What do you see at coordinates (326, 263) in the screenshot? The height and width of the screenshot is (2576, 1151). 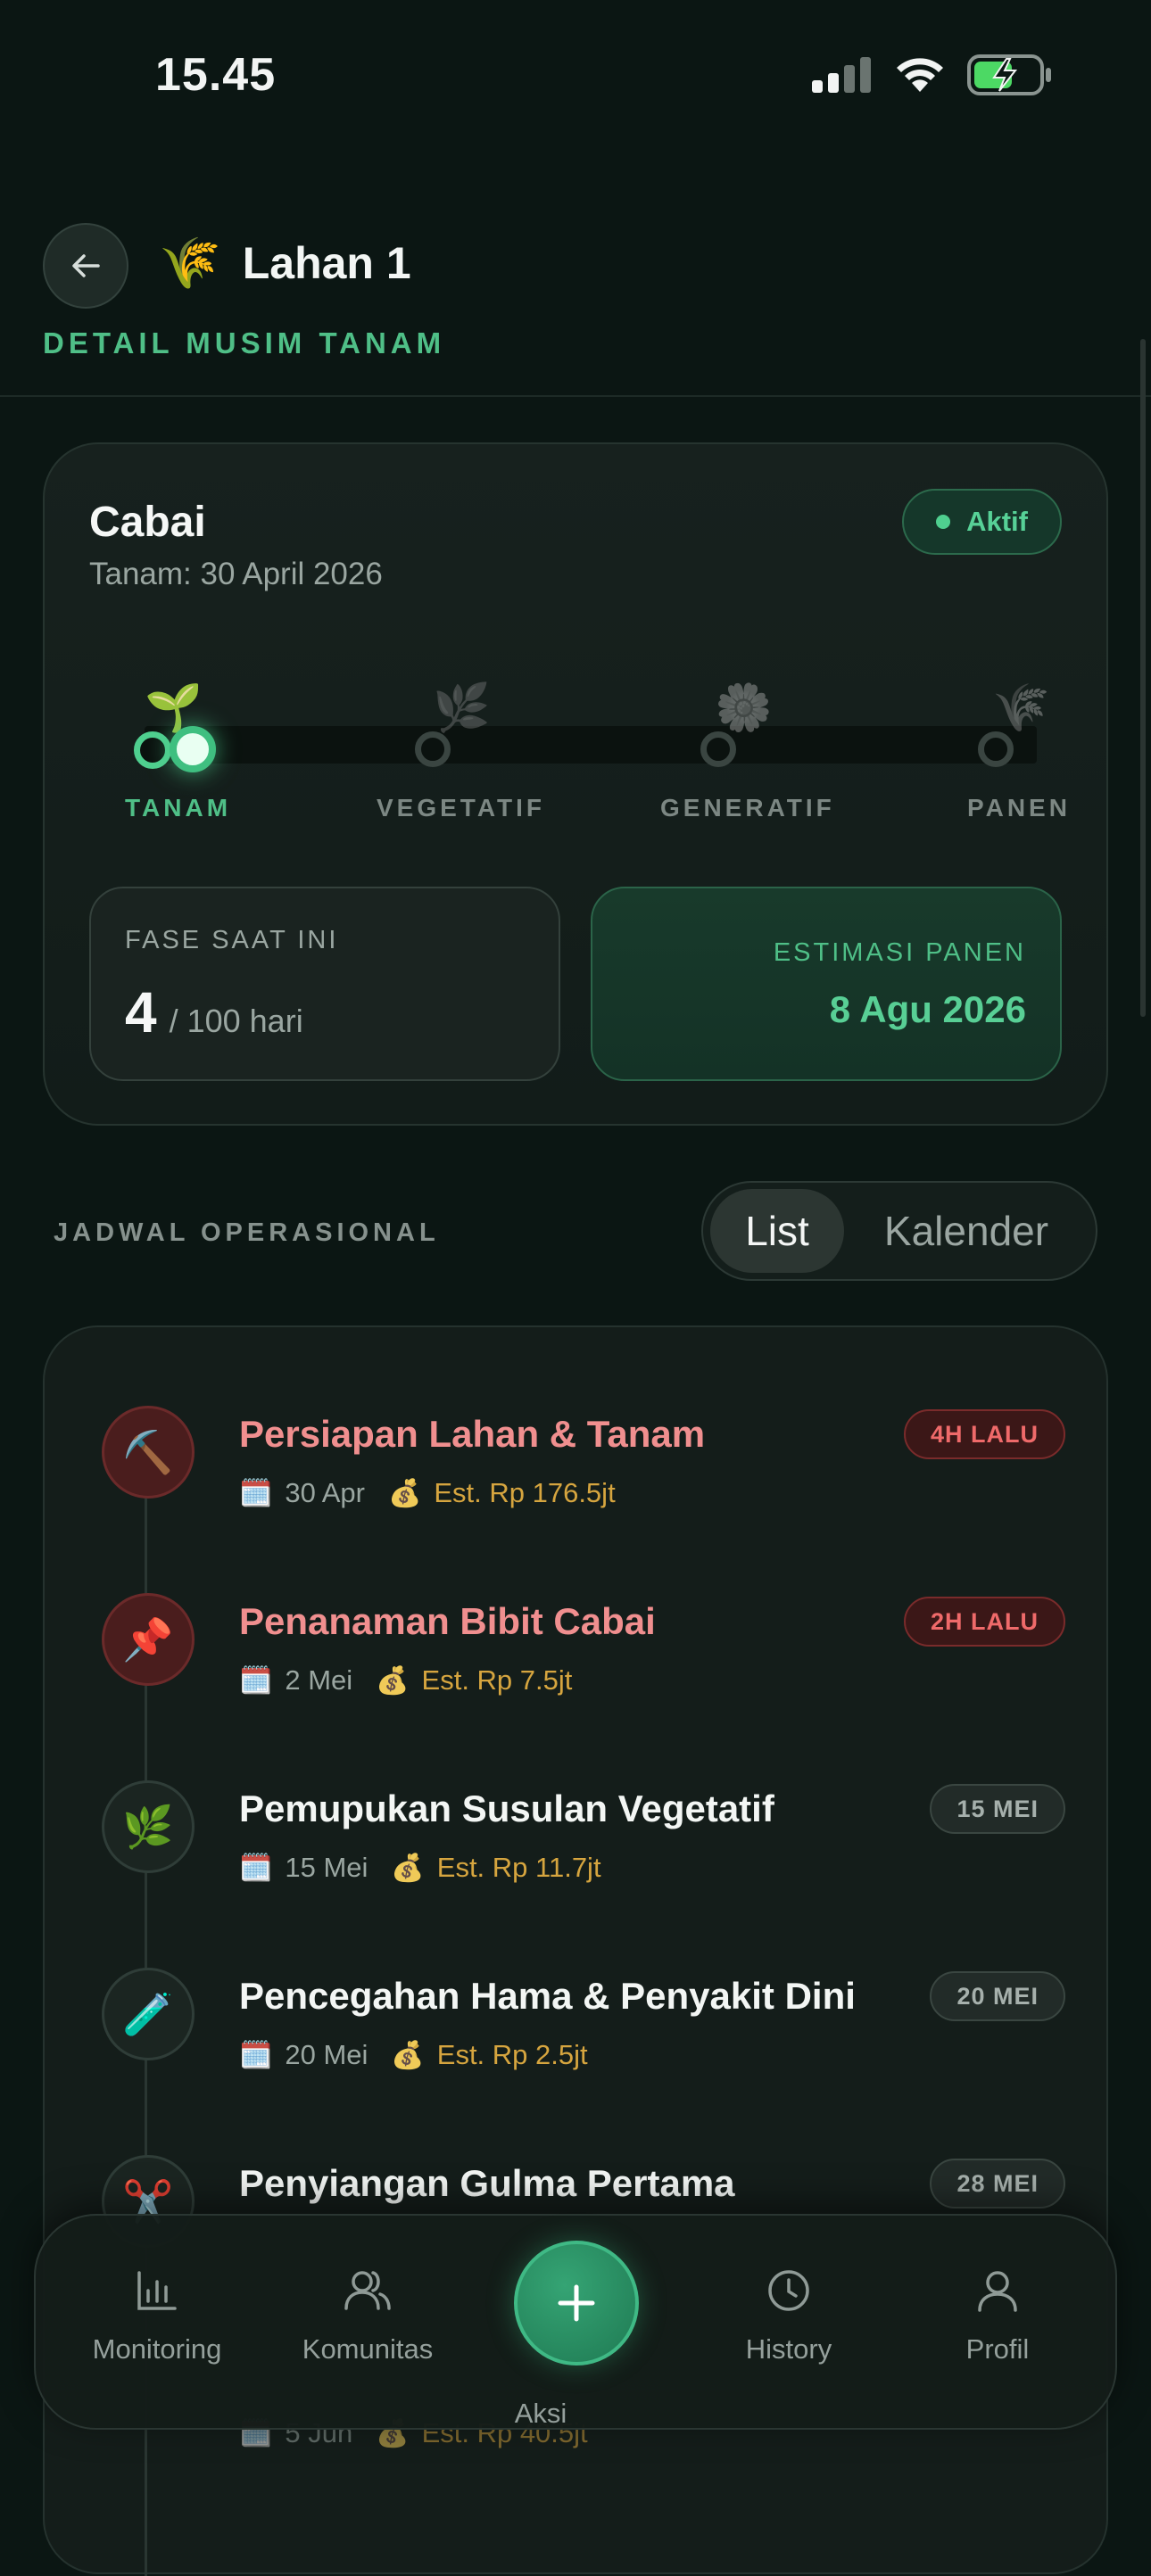 I see `page-title-text: Lahan 1` at bounding box center [326, 263].